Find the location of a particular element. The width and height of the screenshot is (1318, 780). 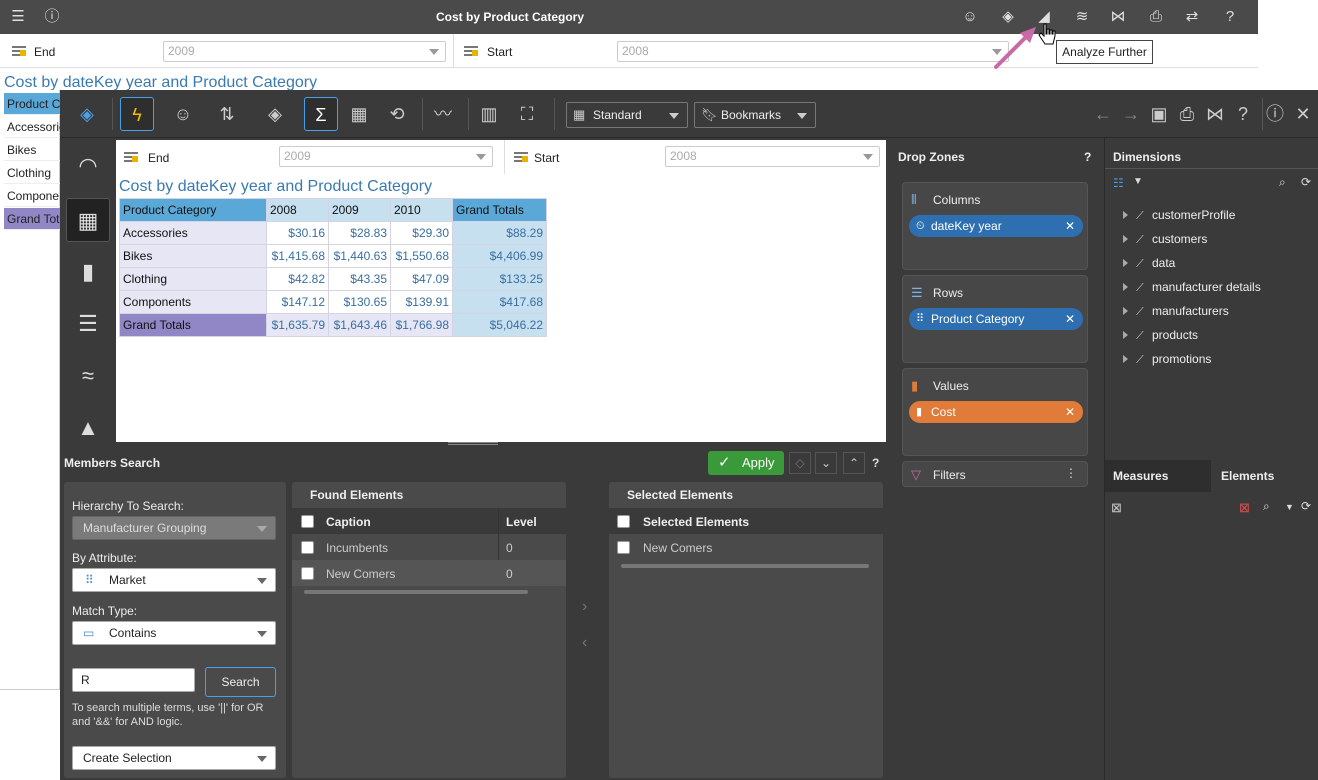

view-mode-dropdown: ▦ Standard is located at coordinates (627, 115).